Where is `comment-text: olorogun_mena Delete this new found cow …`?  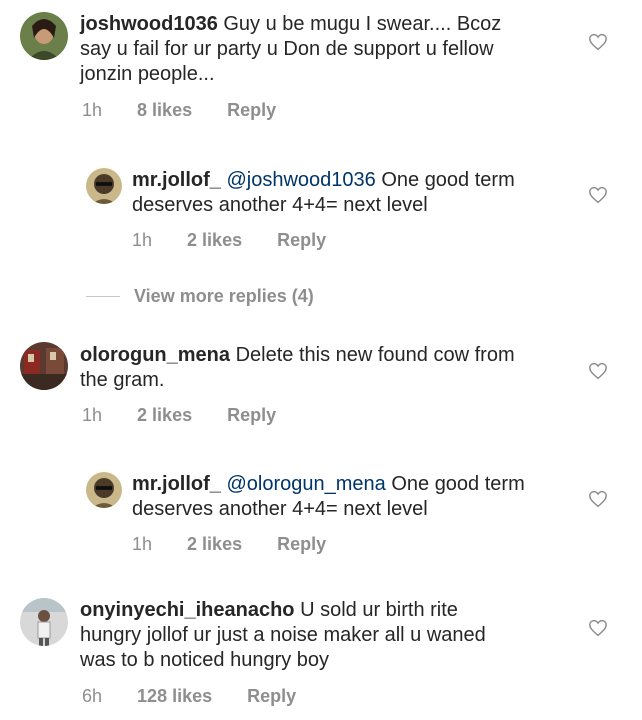
comment-text: olorogun_mena Delete this new found cow … is located at coordinates (300, 368).